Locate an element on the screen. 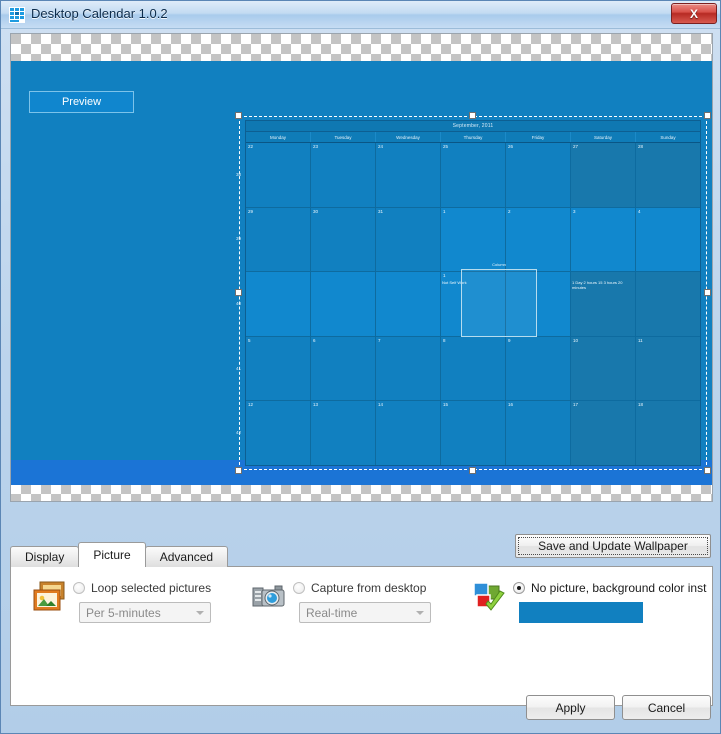 This screenshot has height=734, width=721. resize-handle-top-left is located at coordinates (238, 115).